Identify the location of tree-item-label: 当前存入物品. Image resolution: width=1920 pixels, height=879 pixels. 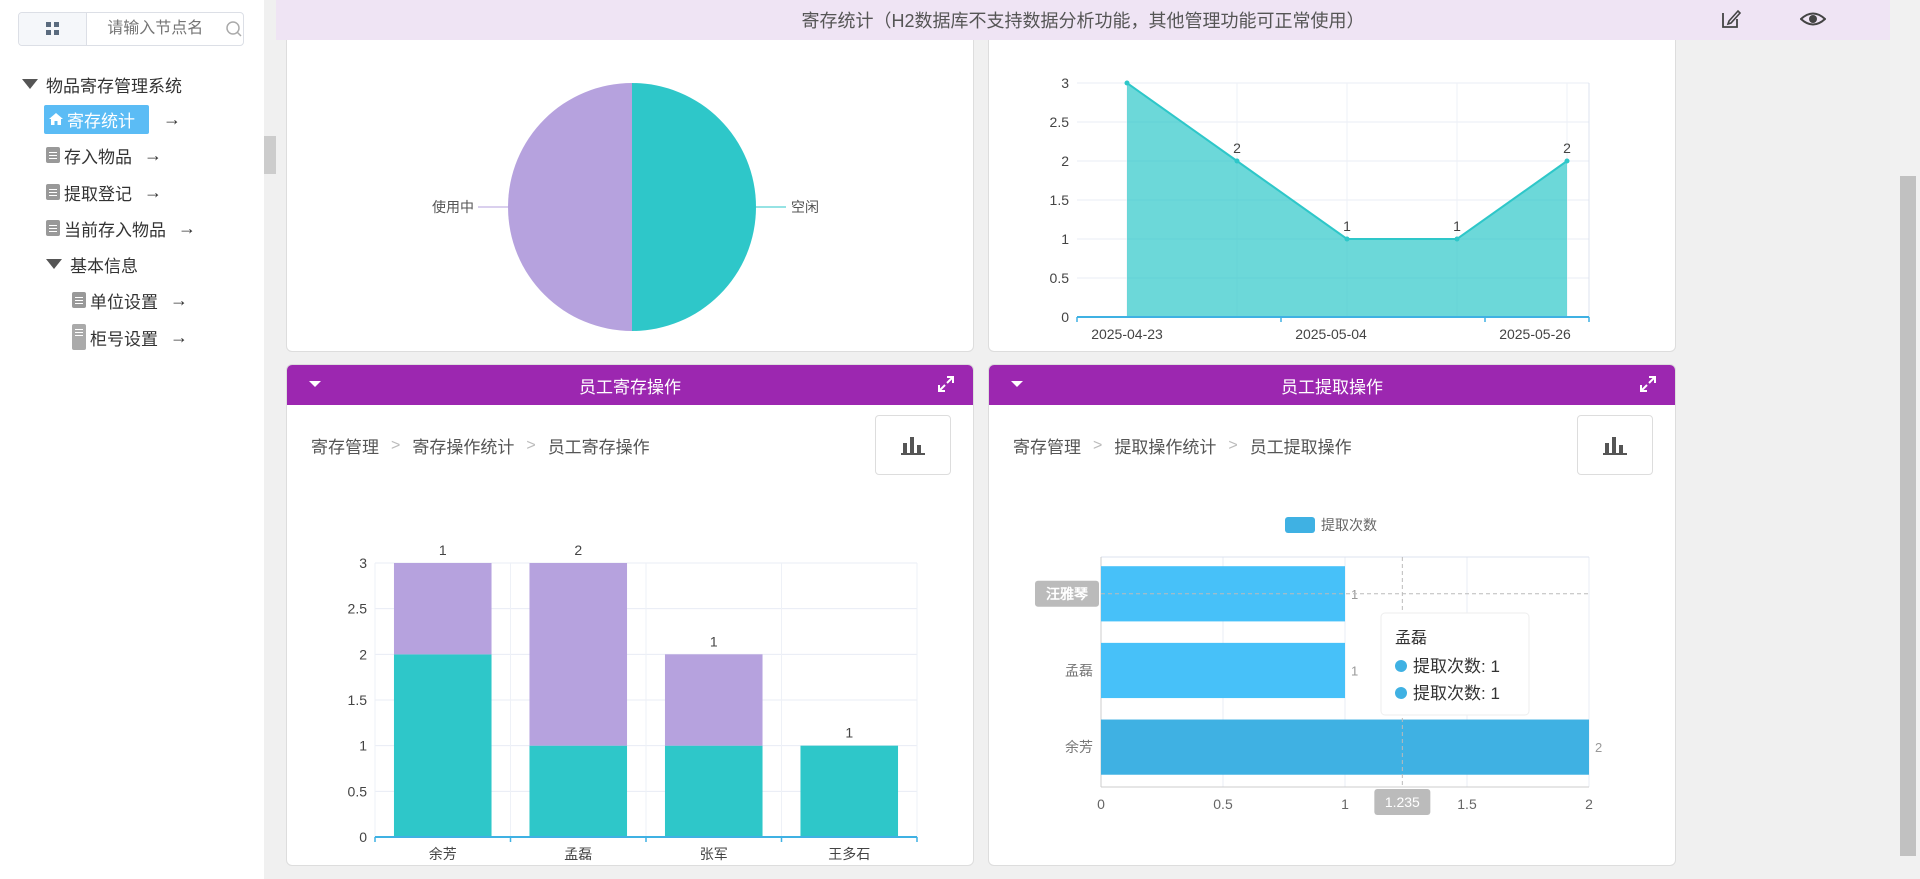
(115, 230).